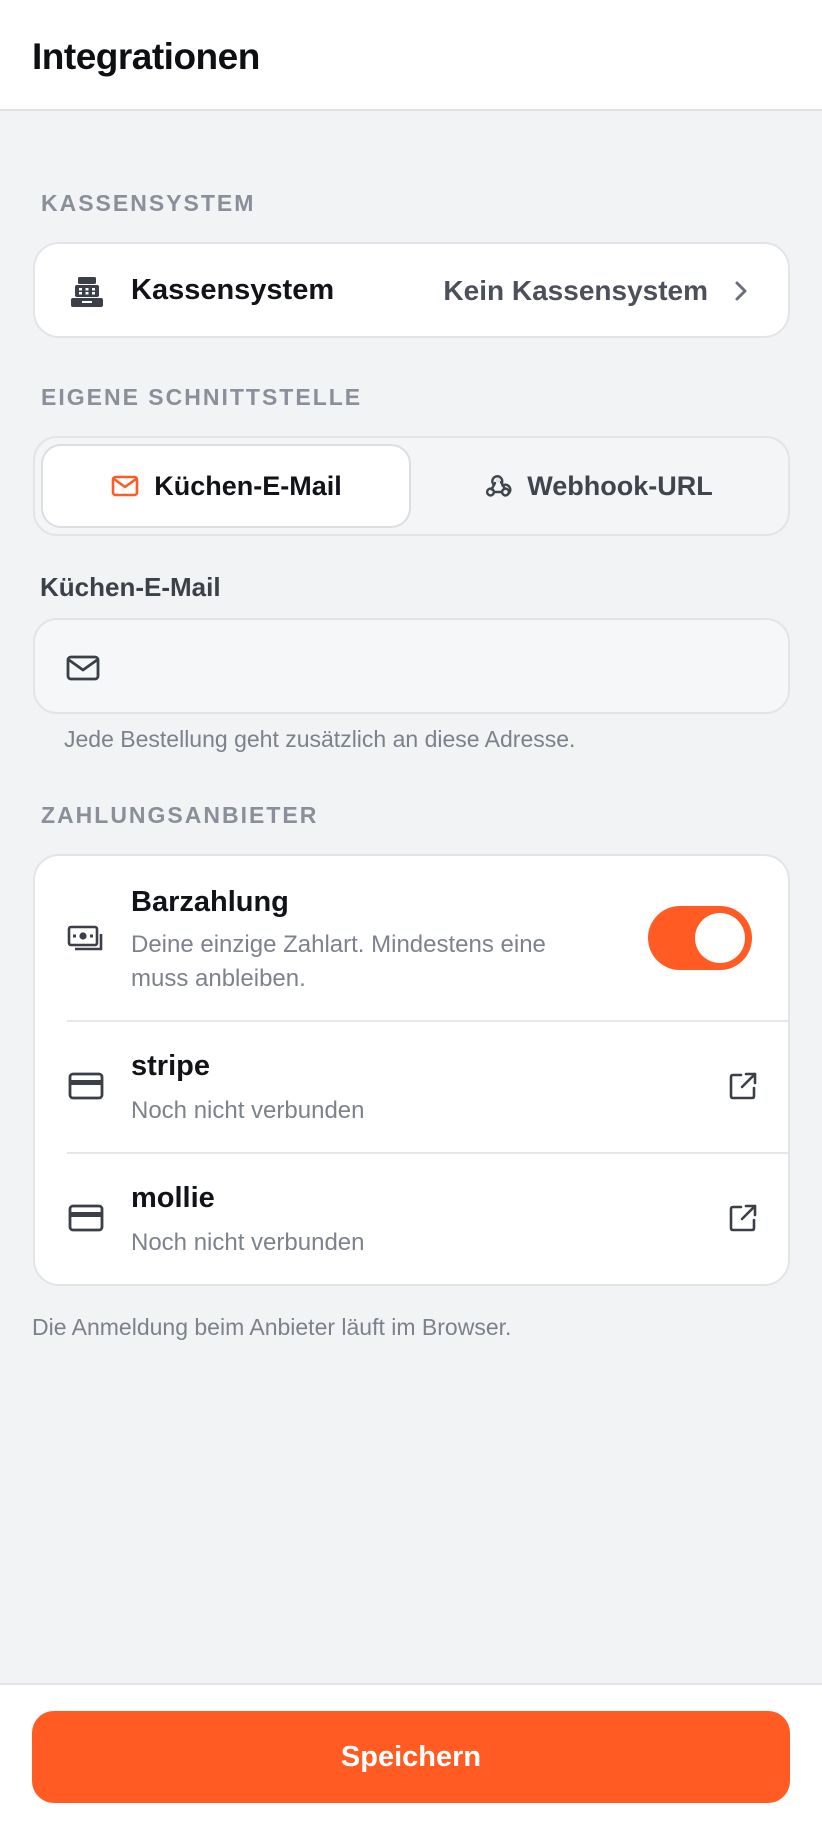  I want to click on stripe-status: Noch nicht verbunden, so click(248, 1110).